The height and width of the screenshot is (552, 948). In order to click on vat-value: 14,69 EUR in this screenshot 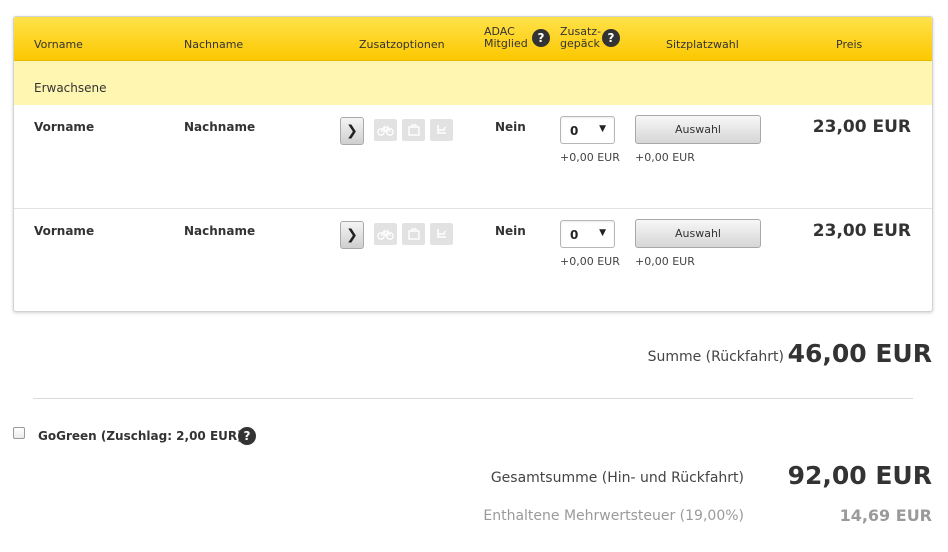, I will do `click(885, 515)`.